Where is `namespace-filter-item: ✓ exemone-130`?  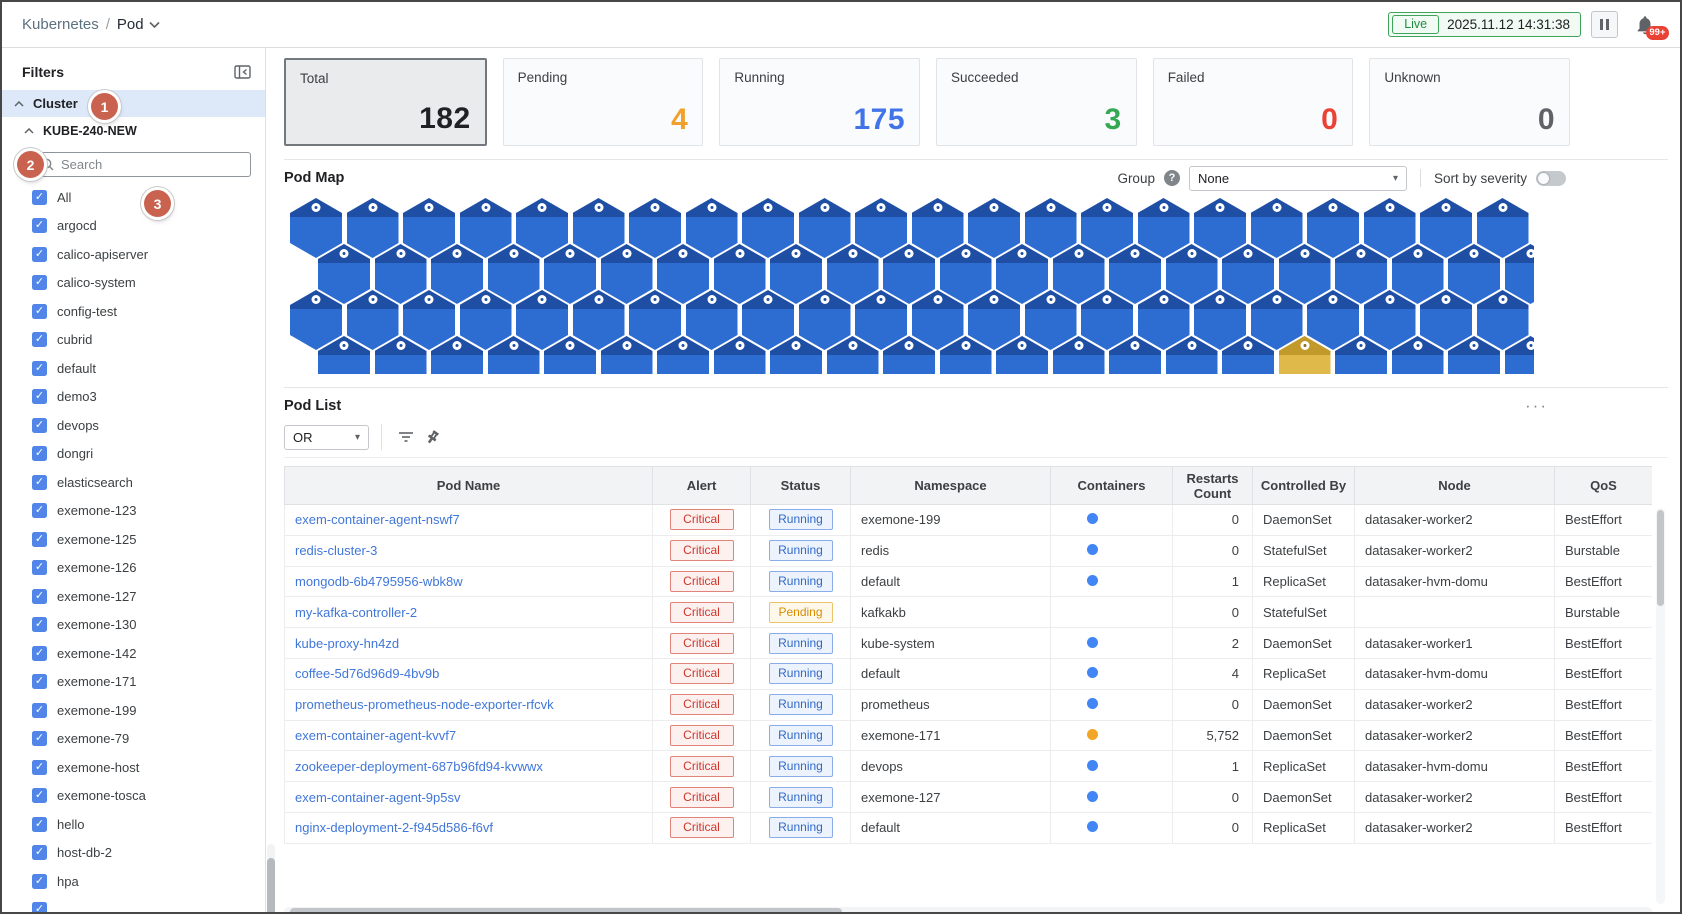 namespace-filter-item: ✓ exemone-130 is located at coordinates (133, 625).